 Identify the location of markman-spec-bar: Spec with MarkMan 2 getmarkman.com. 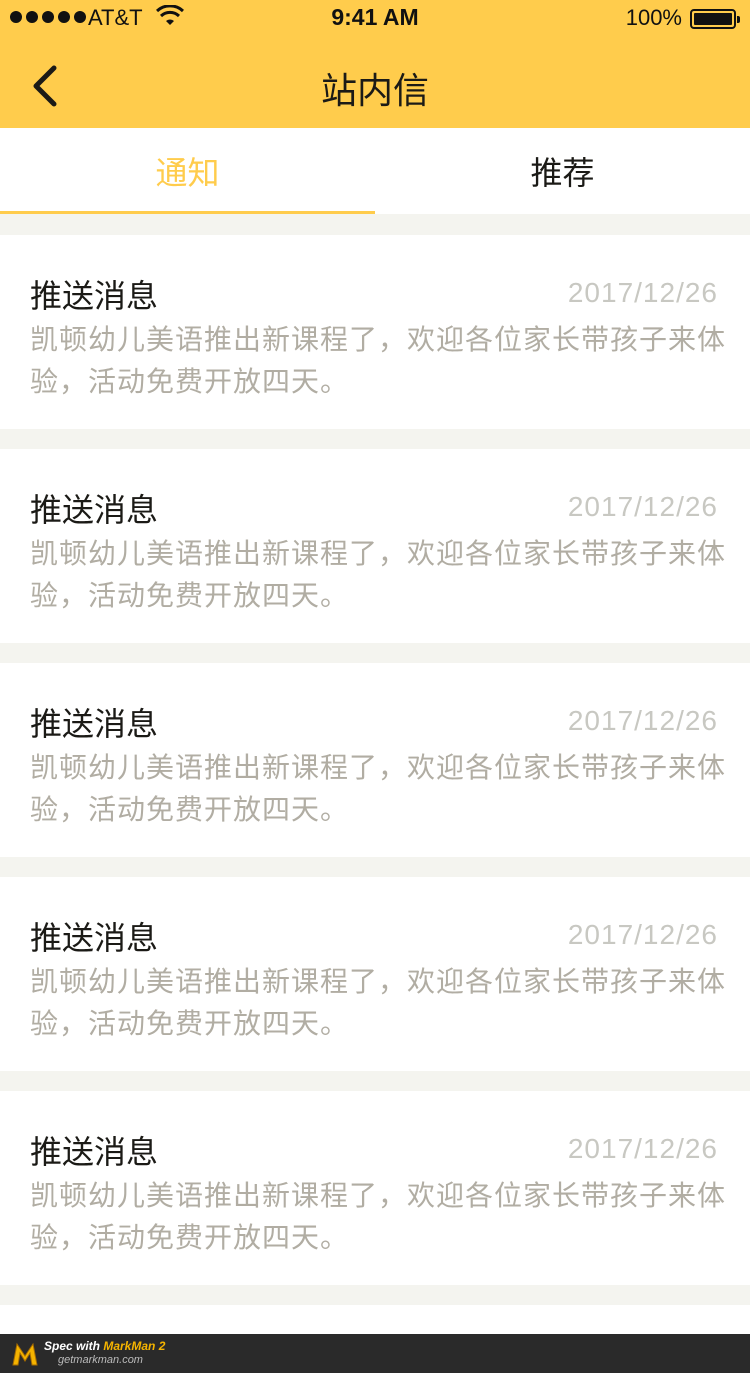
(375, 1353).